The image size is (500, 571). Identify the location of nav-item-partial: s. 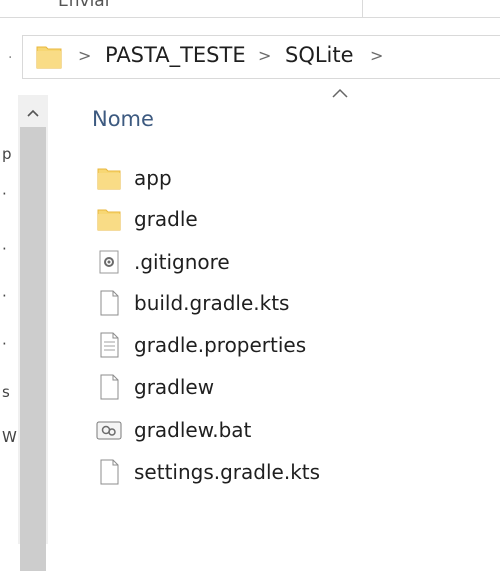
(6, 392).